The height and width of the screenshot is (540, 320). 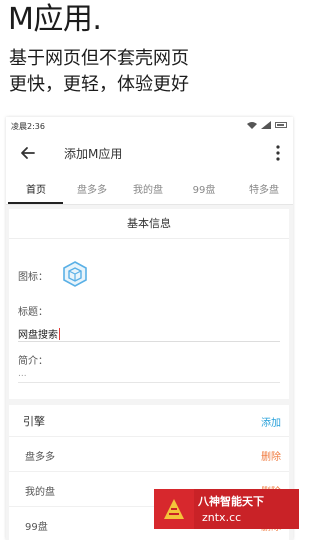 What do you see at coordinates (40, 492) in the screenshot?
I see `engine-name: 我的盘` at bounding box center [40, 492].